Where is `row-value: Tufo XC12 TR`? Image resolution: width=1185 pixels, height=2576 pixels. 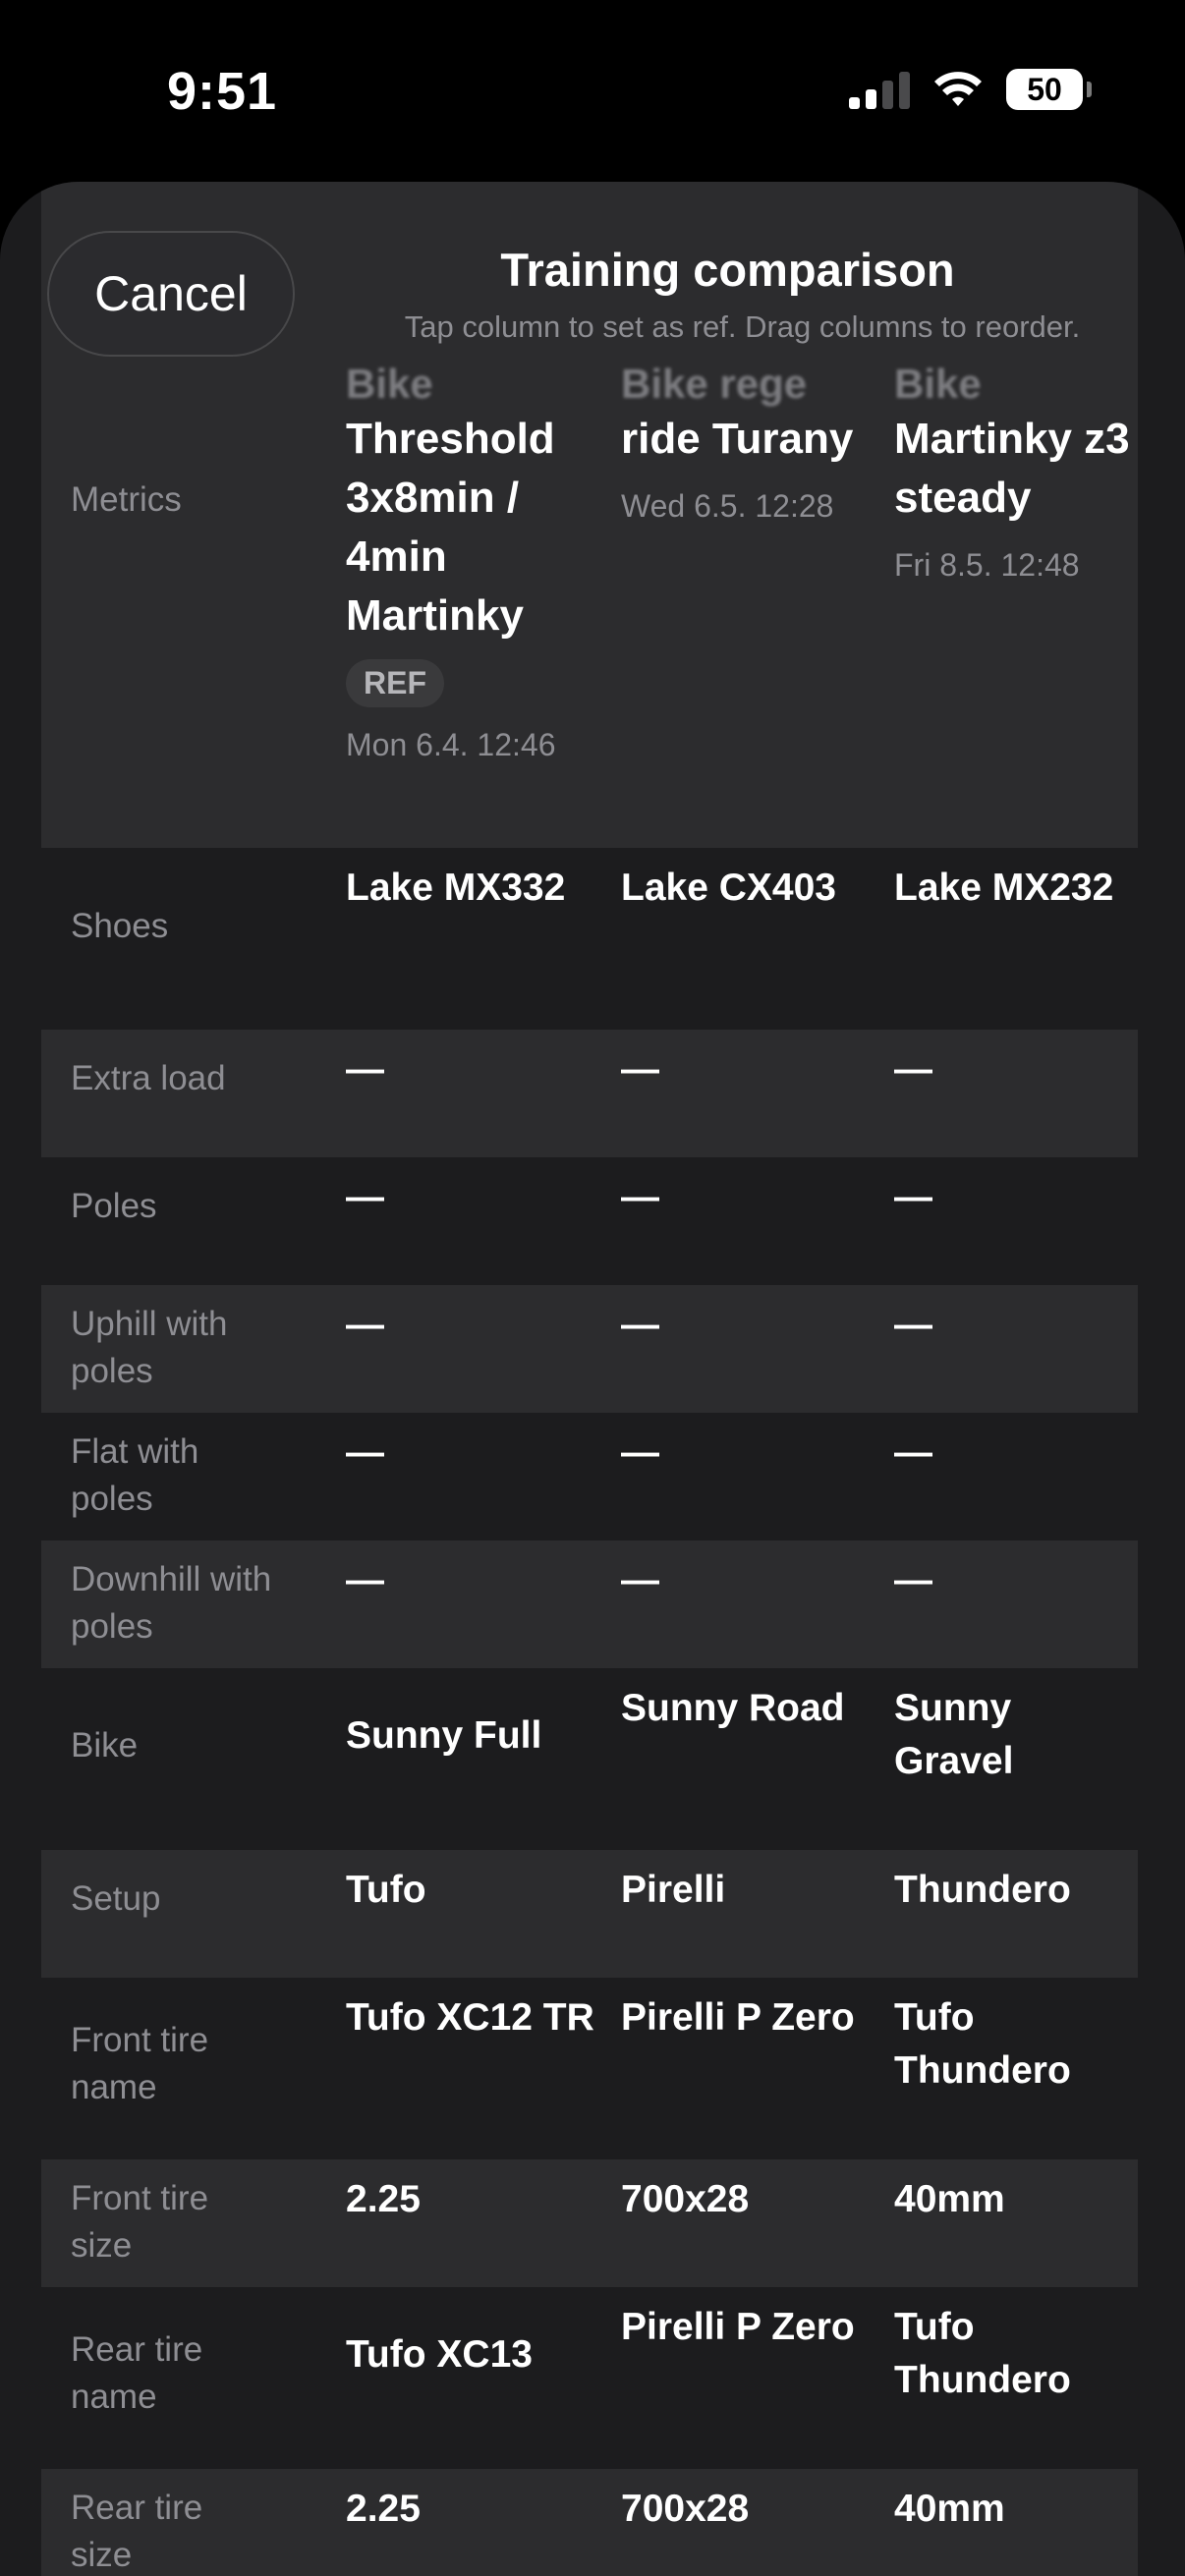
row-value: Tufo XC12 TR is located at coordinates (470, 2017).